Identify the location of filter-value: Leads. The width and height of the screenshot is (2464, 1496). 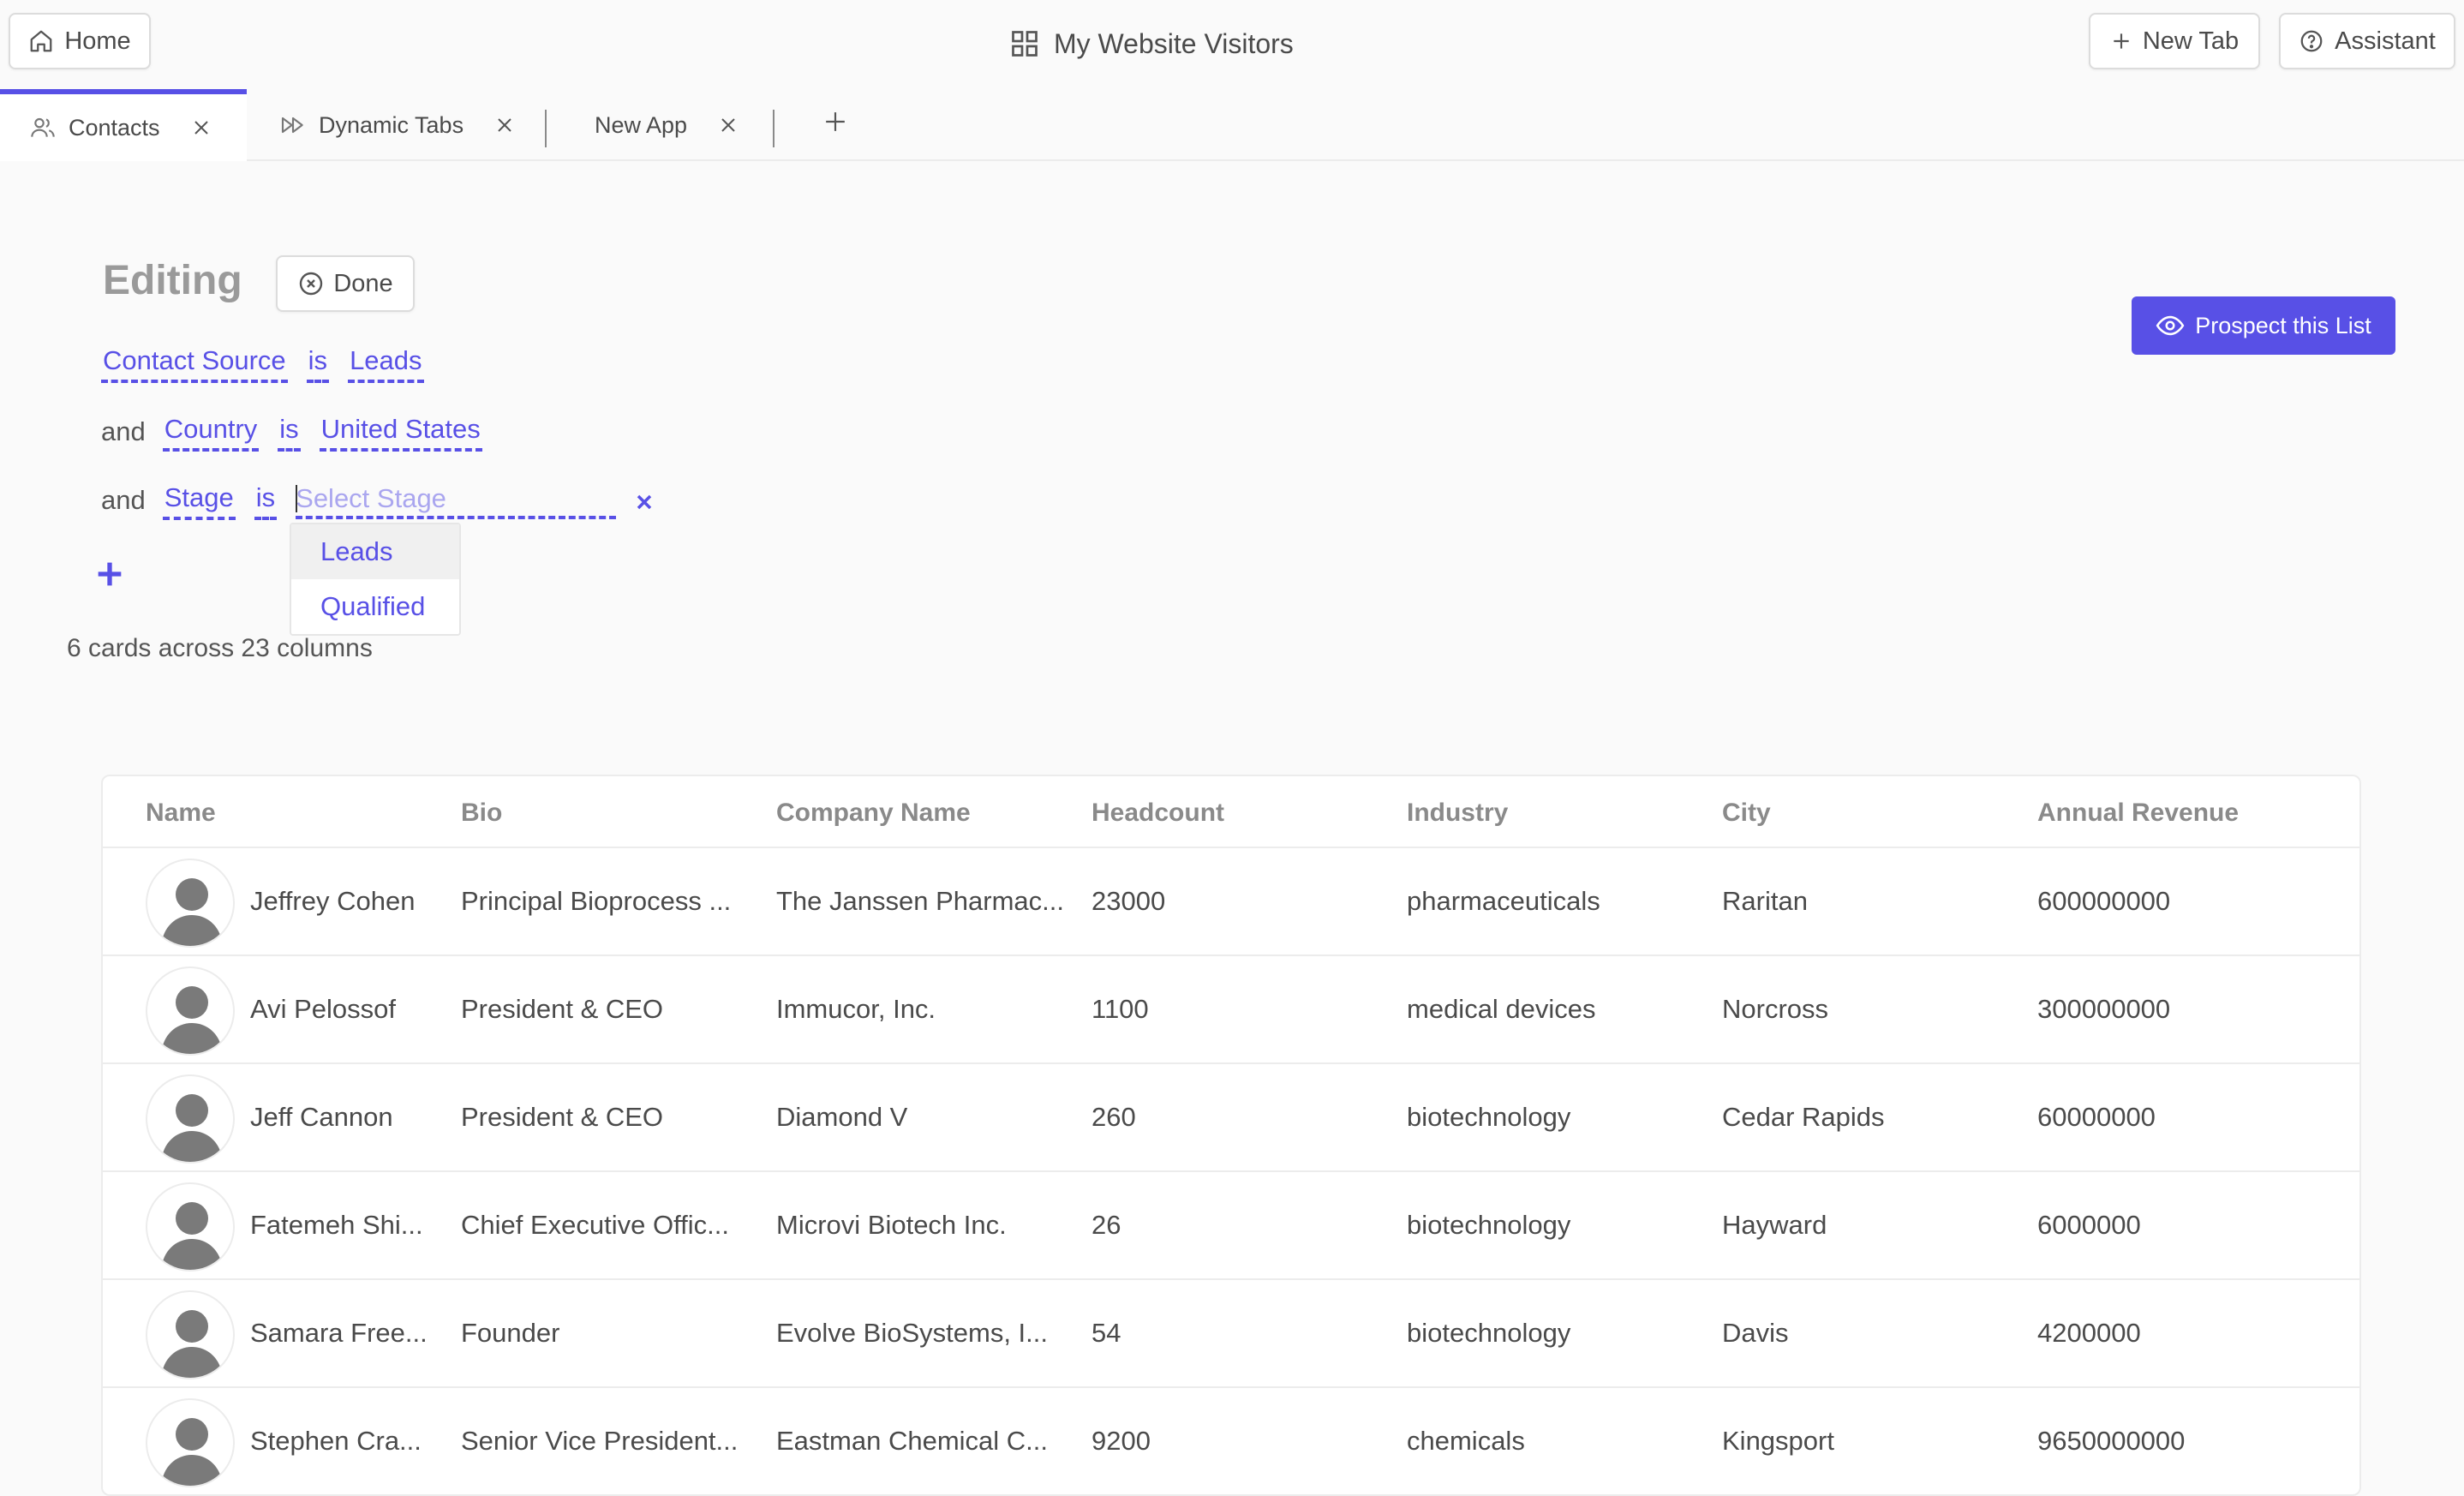
(386, 363).